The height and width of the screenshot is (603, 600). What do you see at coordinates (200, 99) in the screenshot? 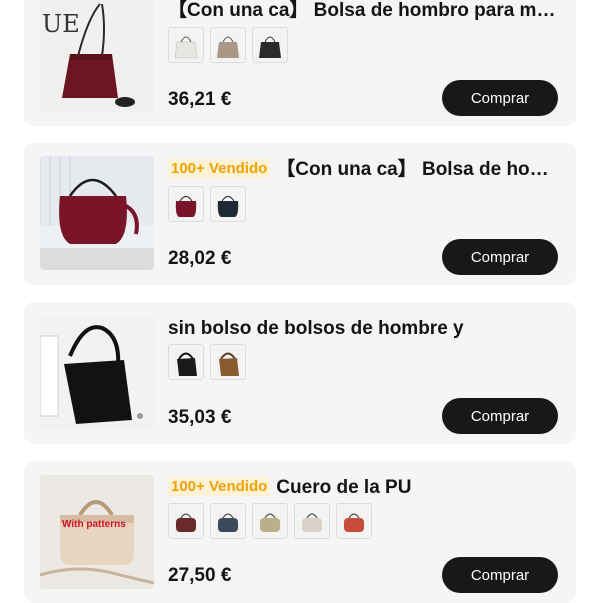
I see `product-price: 36,21 €` at bounding box center [200, 99].